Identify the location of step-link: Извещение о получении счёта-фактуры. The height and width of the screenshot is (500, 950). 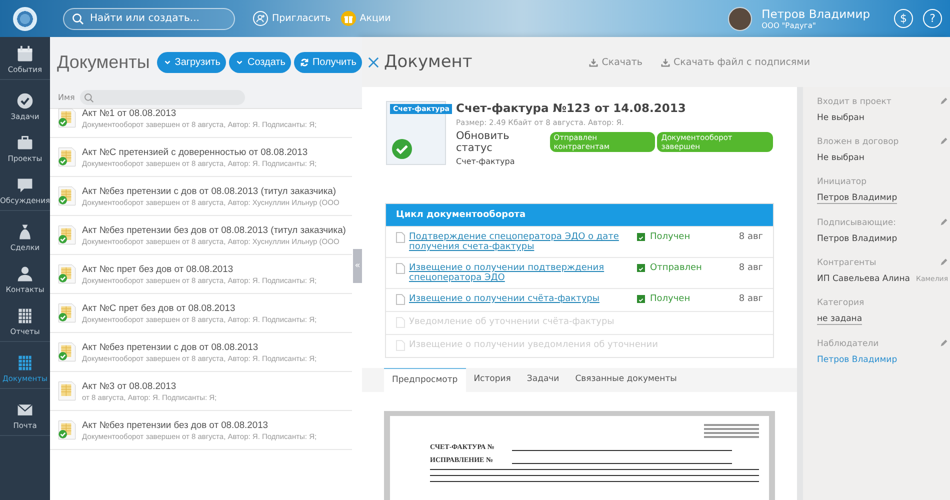
(523, 299).